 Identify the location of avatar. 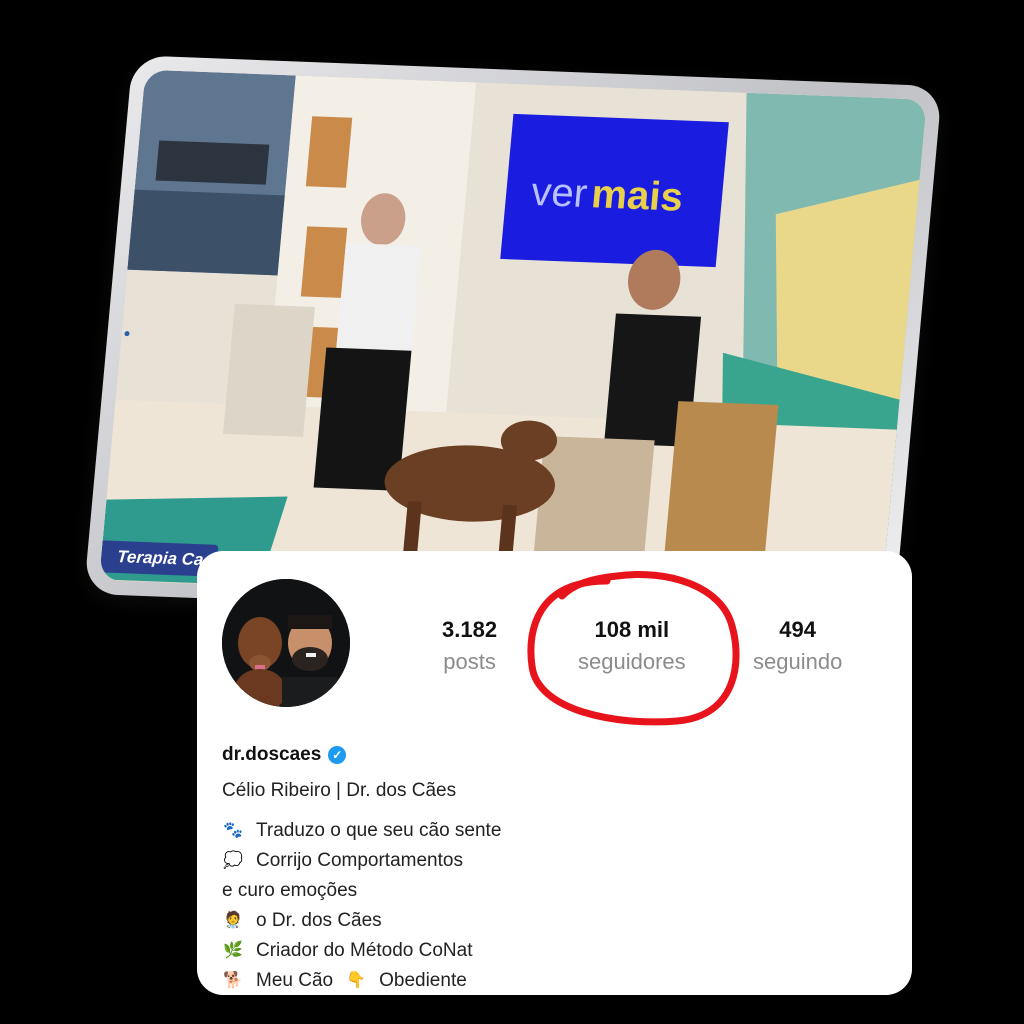
(286, 643).